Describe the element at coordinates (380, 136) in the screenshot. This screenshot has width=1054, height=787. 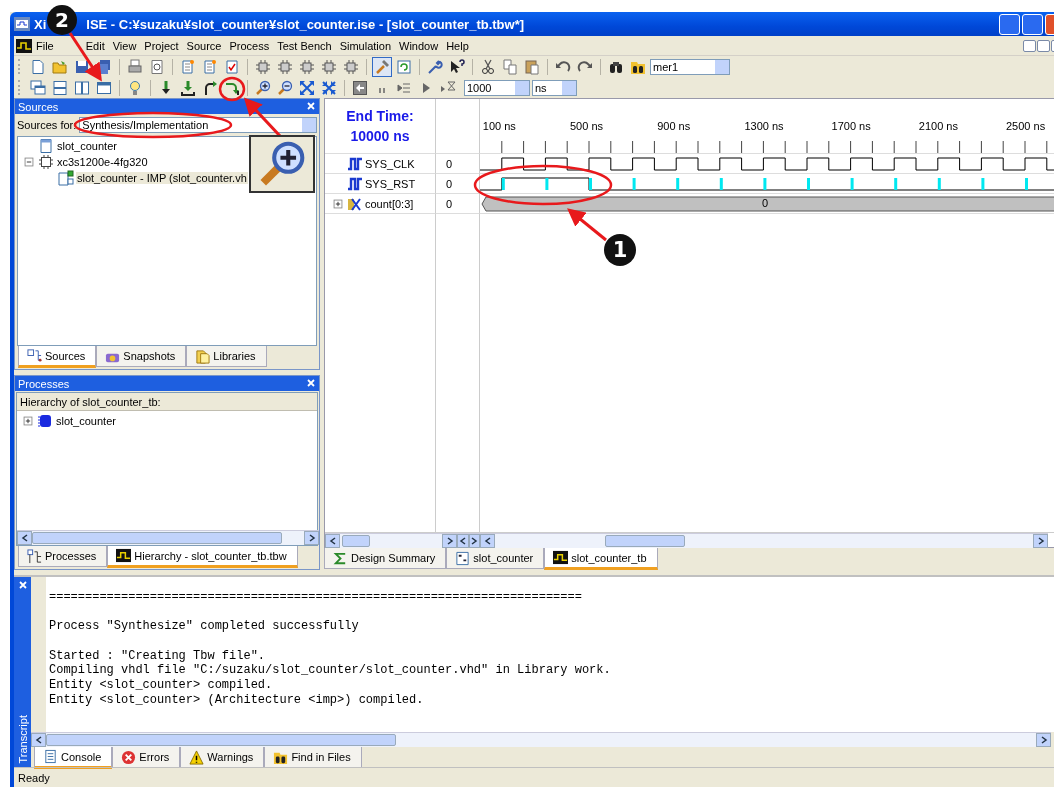
I see `end-time-value: 10000 ns` at that location.